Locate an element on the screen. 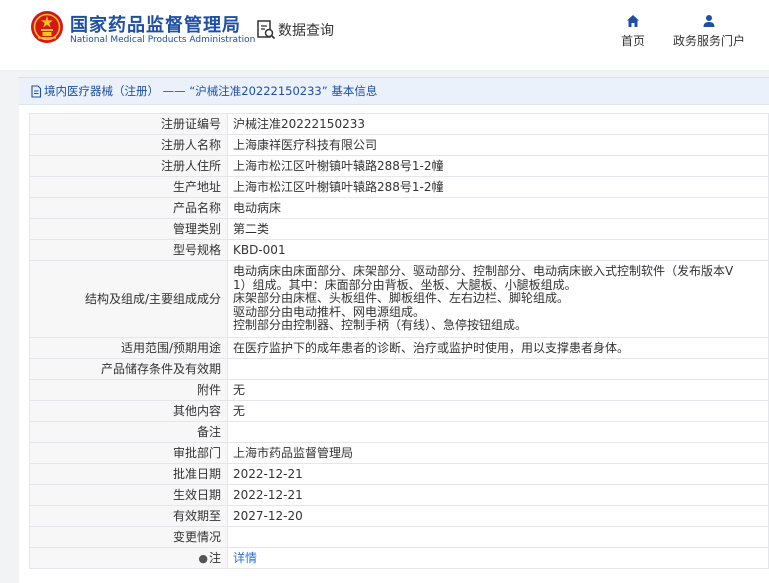 This screenshot has height=583, width=769. nav-home-label: 首页 is located at coordinates (632, 41).